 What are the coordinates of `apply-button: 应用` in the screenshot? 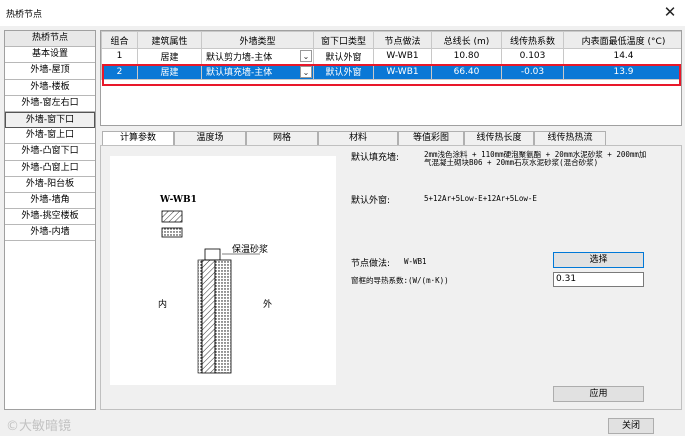 It's located at (598, 394).